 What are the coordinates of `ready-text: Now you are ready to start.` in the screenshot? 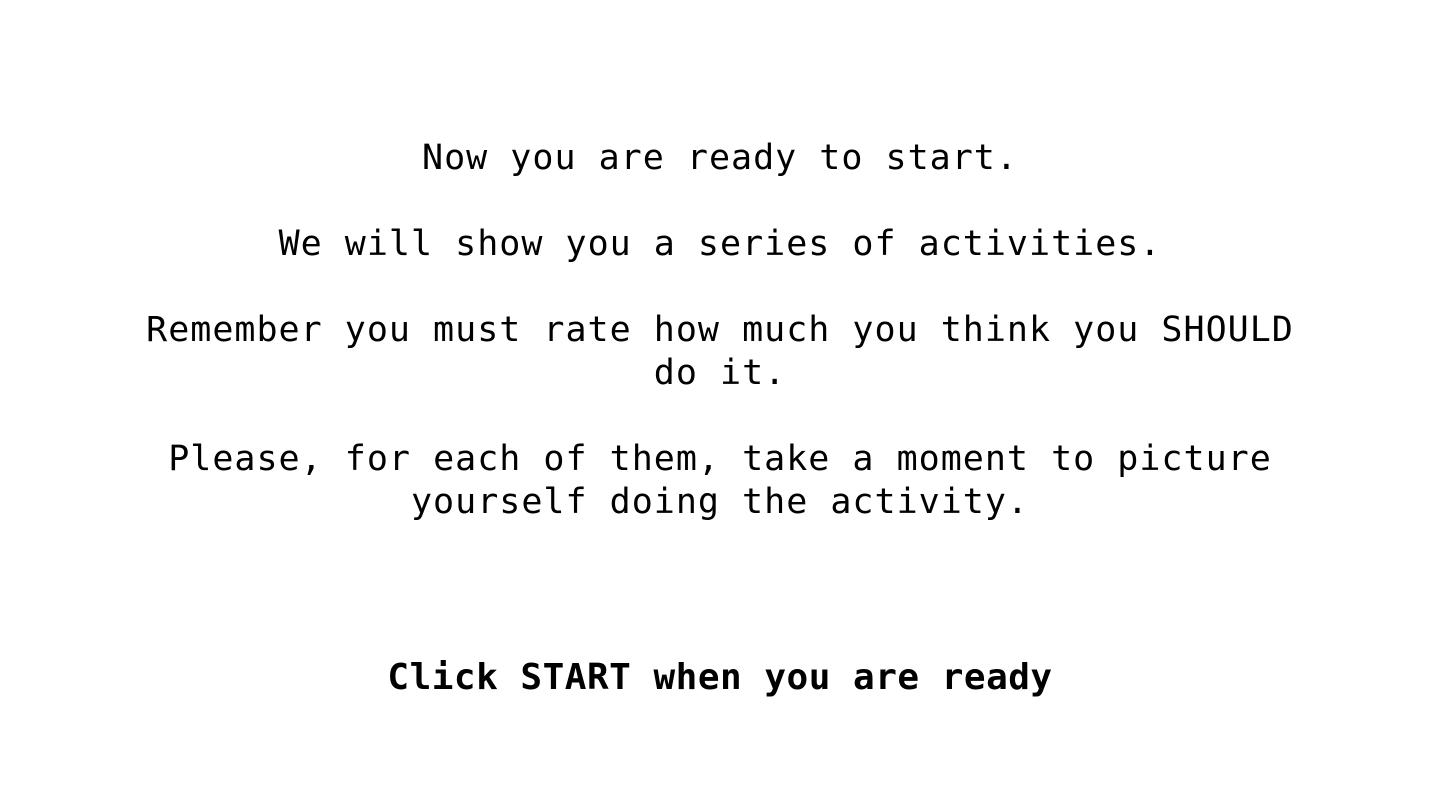 It's located at (720, 158).